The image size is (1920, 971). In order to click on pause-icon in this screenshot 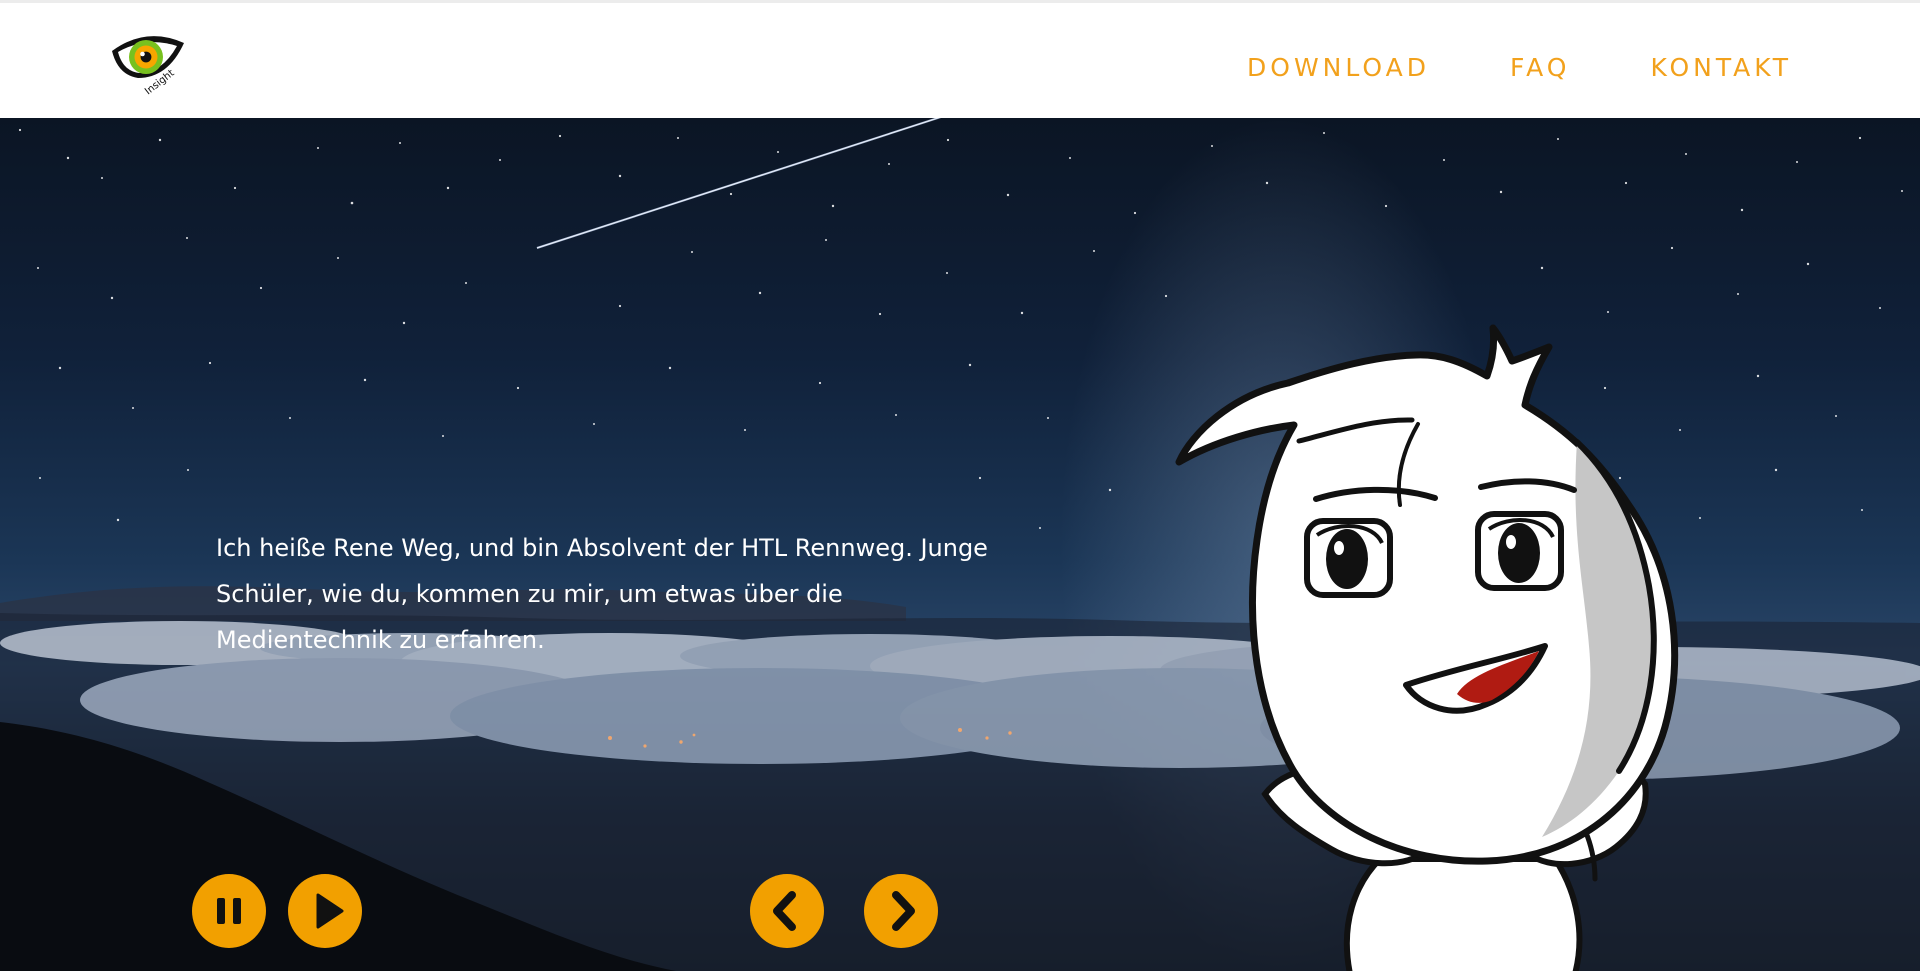, I will do `click(229, 911)`.